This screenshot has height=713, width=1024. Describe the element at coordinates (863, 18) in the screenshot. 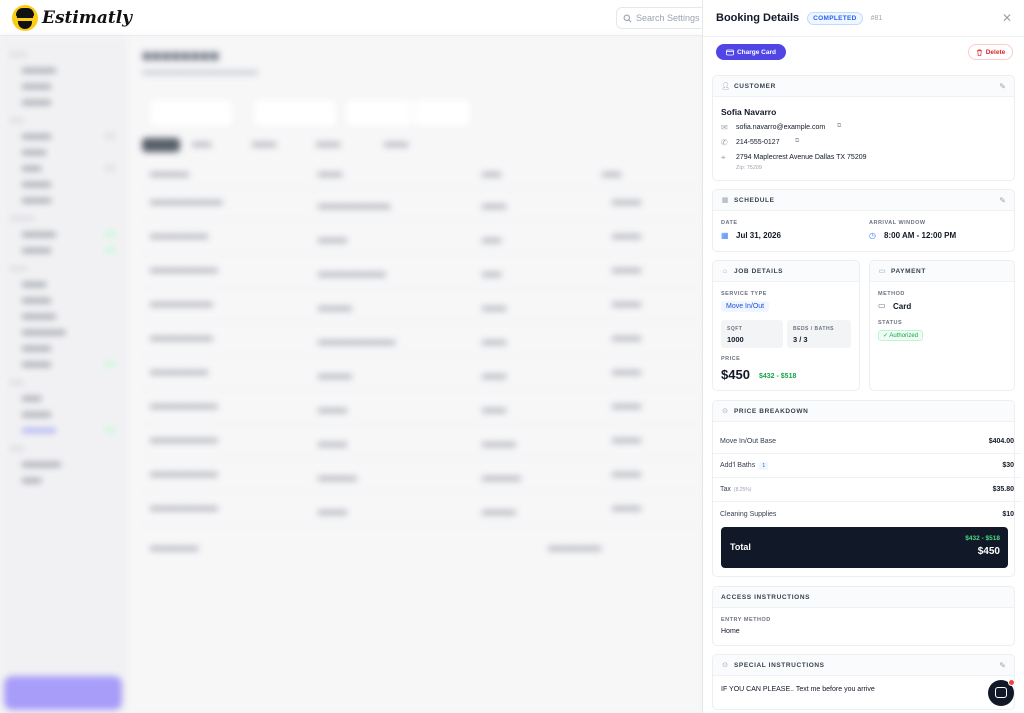

I see `panel-header: Booking Details COMPLETED #81` at that location.